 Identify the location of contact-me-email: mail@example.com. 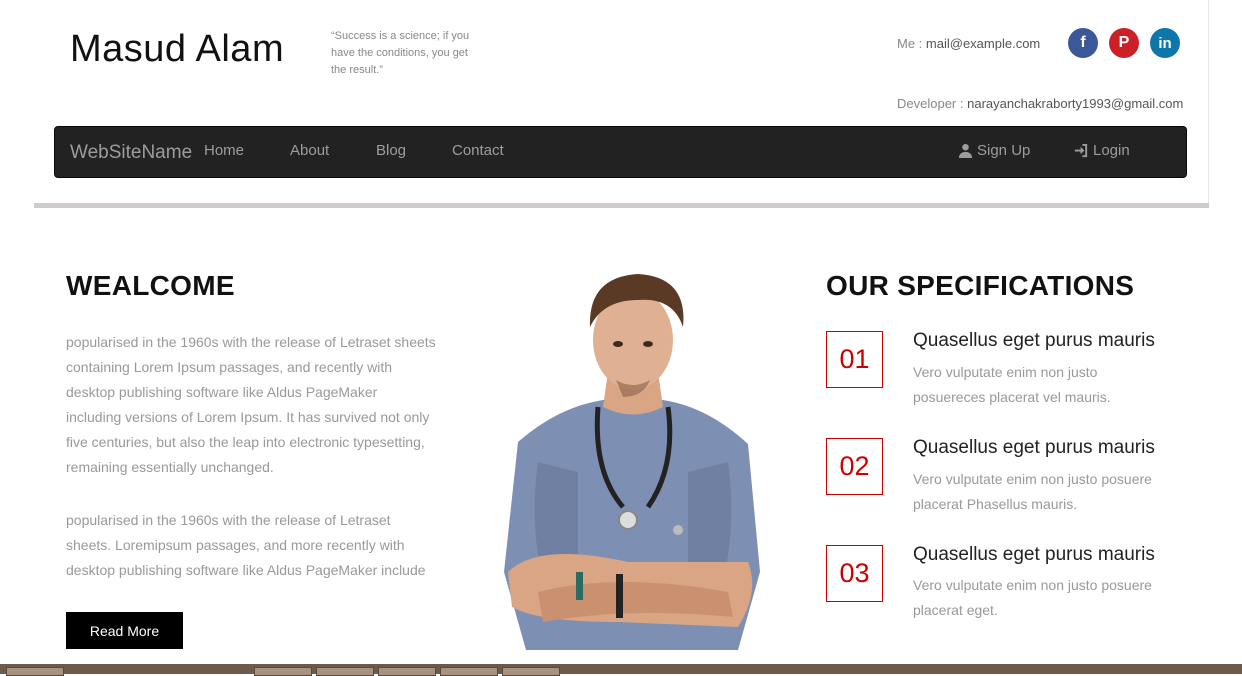
(983, 43).